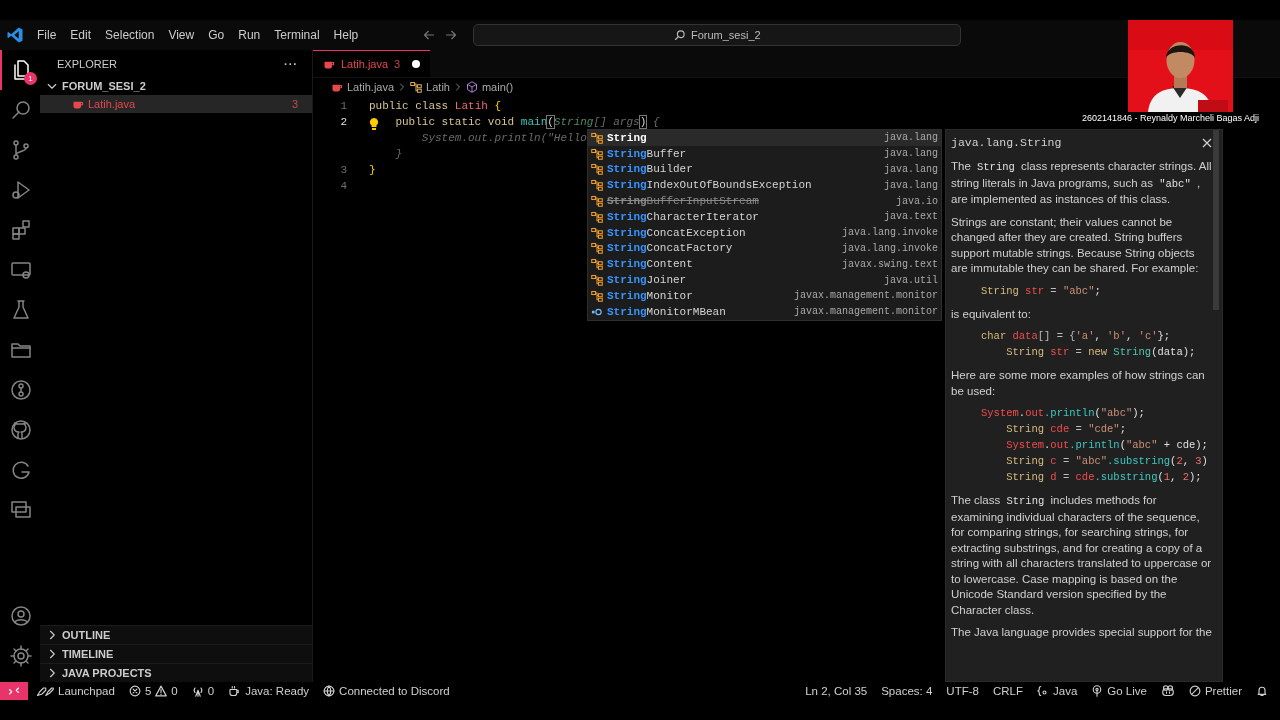  I want to click on menu-item: View, so click(181, 35).